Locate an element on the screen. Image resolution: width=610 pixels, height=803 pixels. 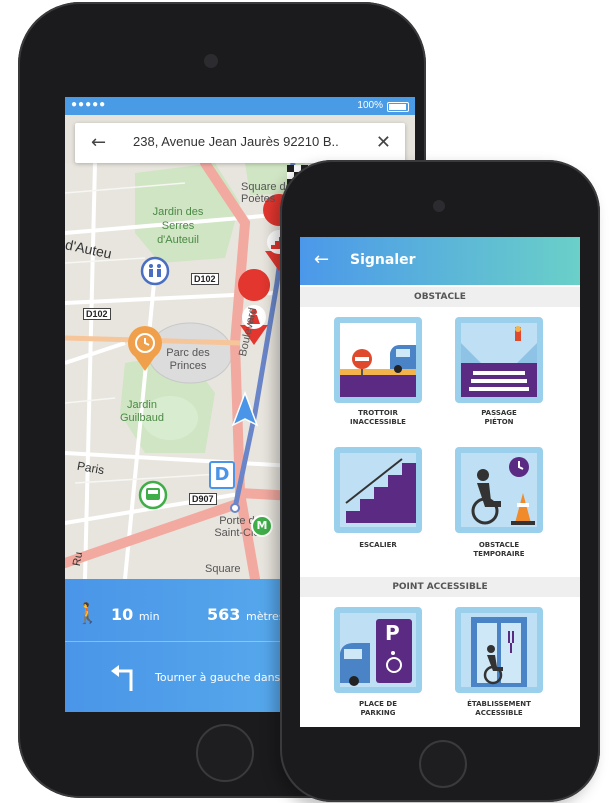
distance-unit: mètres is located at coordinates (265, 616).